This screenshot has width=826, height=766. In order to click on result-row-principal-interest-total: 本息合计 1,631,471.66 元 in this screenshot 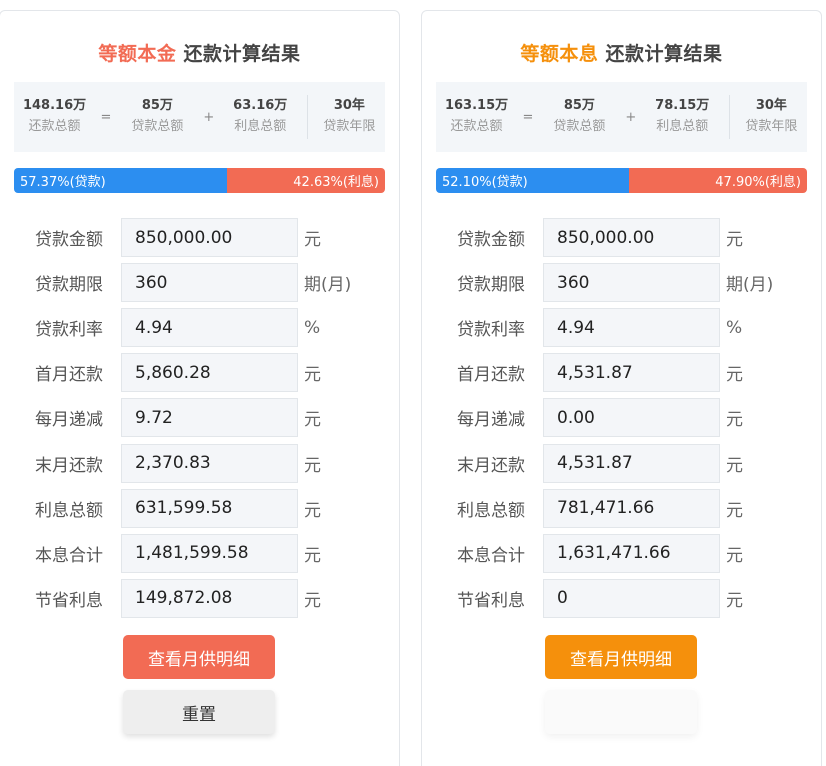, I will do `click(621, 553)`.